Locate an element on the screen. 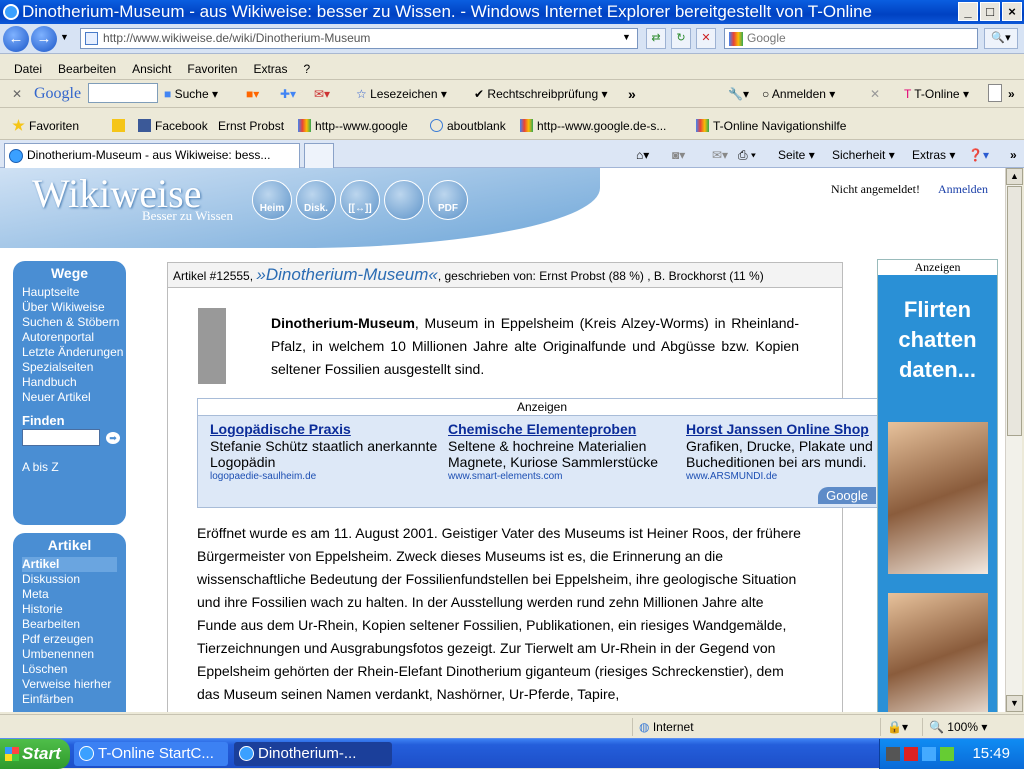 The image size is (1024, 769). sidebar-link: Diskussion is located at coordinates (74, 579).